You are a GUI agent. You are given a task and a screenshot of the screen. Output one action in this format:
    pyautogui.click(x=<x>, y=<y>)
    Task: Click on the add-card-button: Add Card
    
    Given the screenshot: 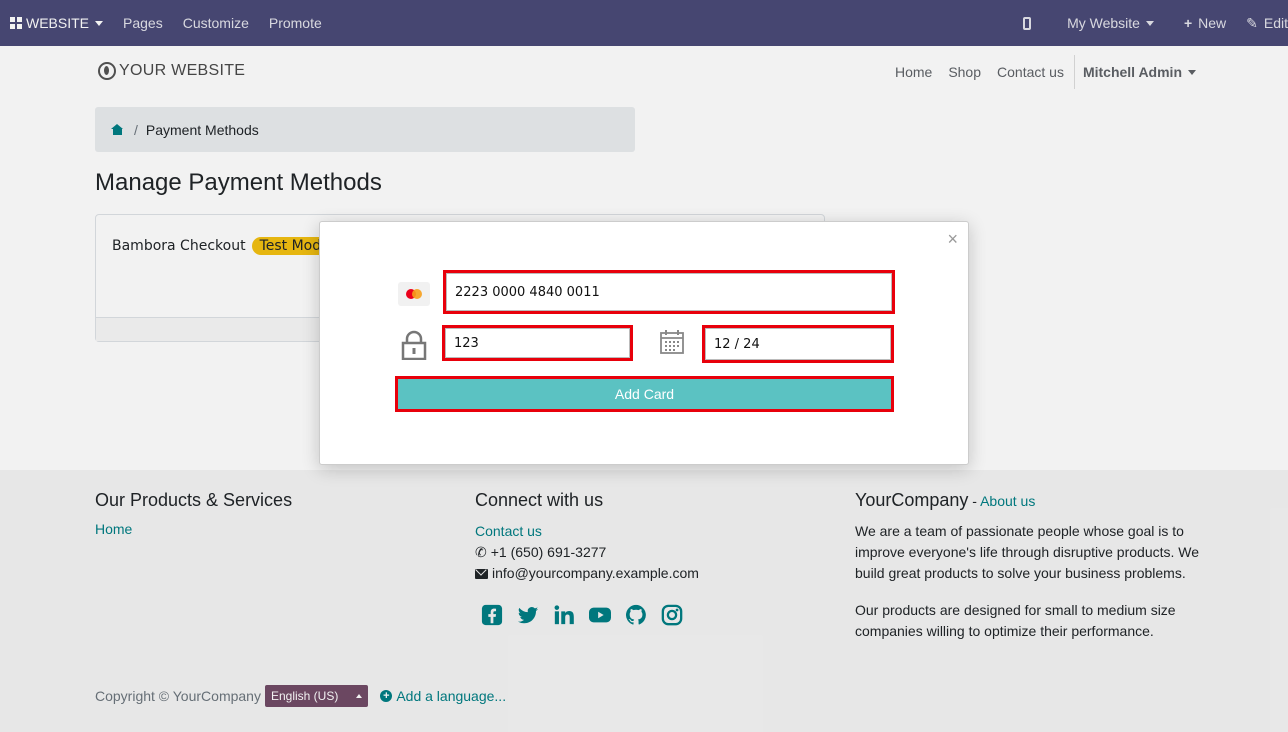 What is the action you would take?
    pyautogui.click(x=644, y=394)
    